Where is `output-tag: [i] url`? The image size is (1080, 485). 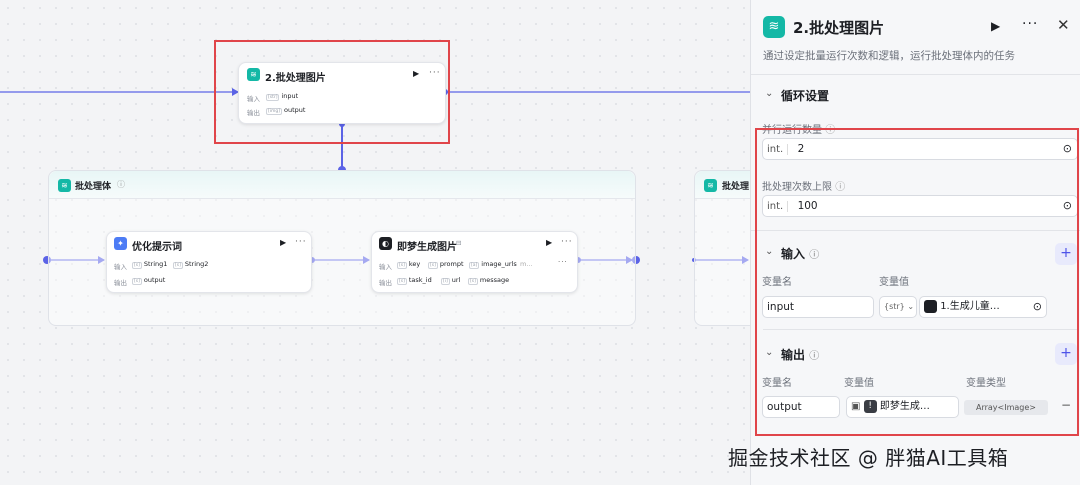
output-tag: [i] url is located at coordinates (451, 280).